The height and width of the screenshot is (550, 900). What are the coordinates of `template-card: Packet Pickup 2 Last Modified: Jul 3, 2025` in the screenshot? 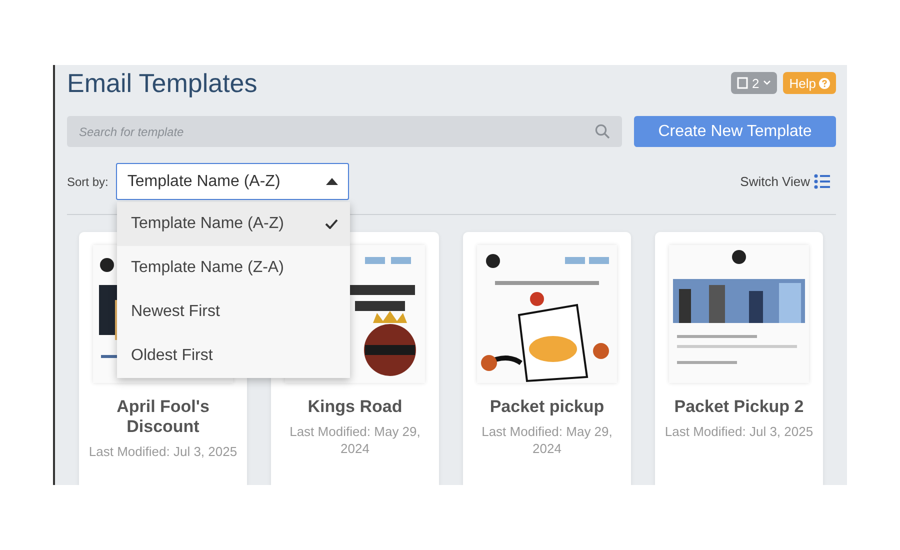 It's located at (739, 358).